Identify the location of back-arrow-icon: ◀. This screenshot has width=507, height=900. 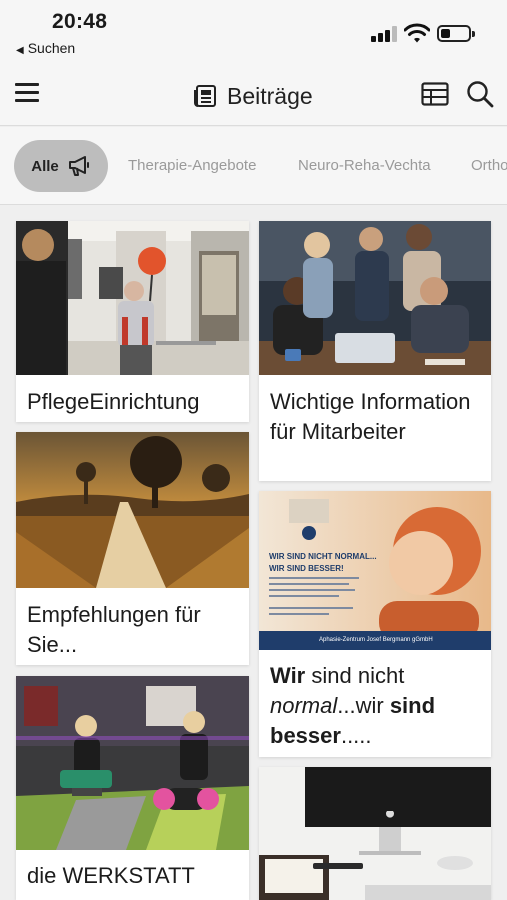
(20, 50).